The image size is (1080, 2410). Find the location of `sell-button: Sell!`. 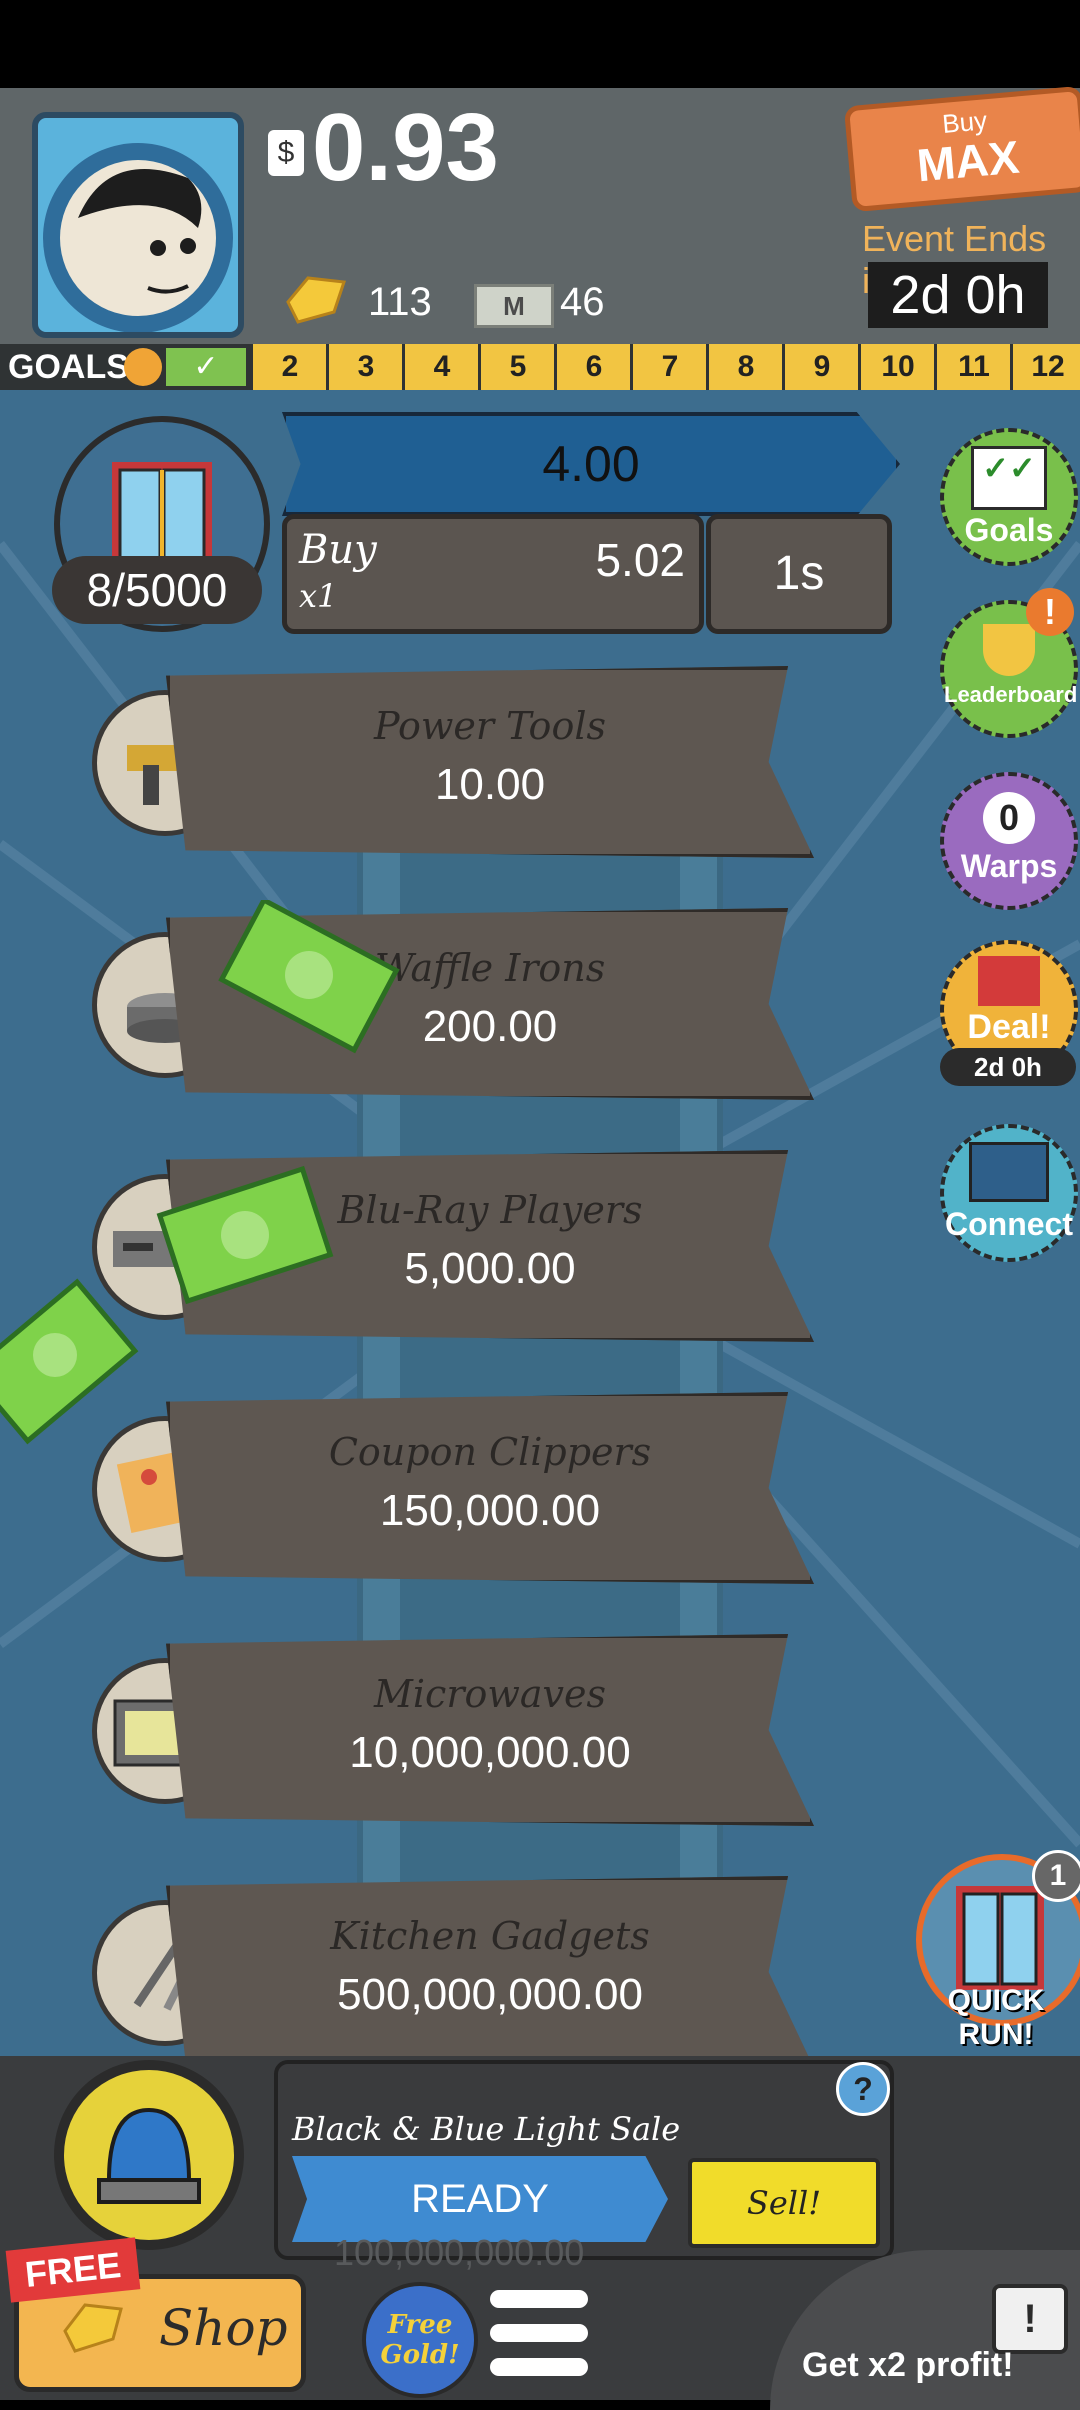

sell-button: Sell! is located at coordinates (784, 2203).